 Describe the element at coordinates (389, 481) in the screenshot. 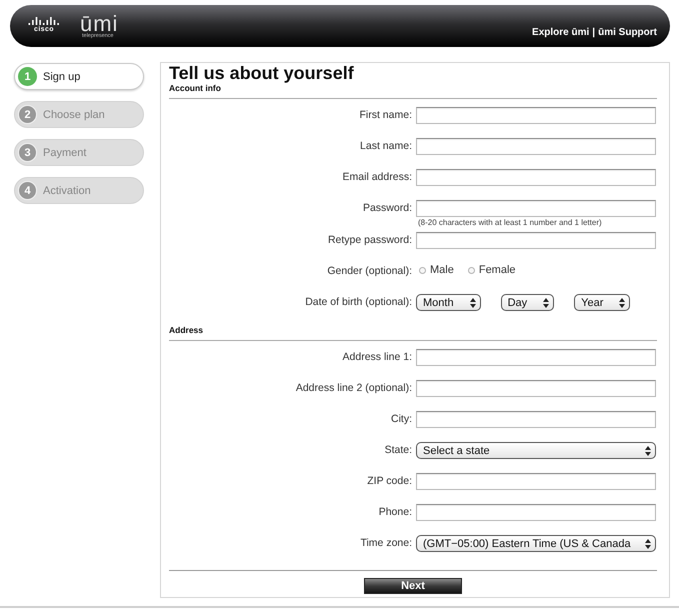

I see `field-label: ZIP code:` at that location.